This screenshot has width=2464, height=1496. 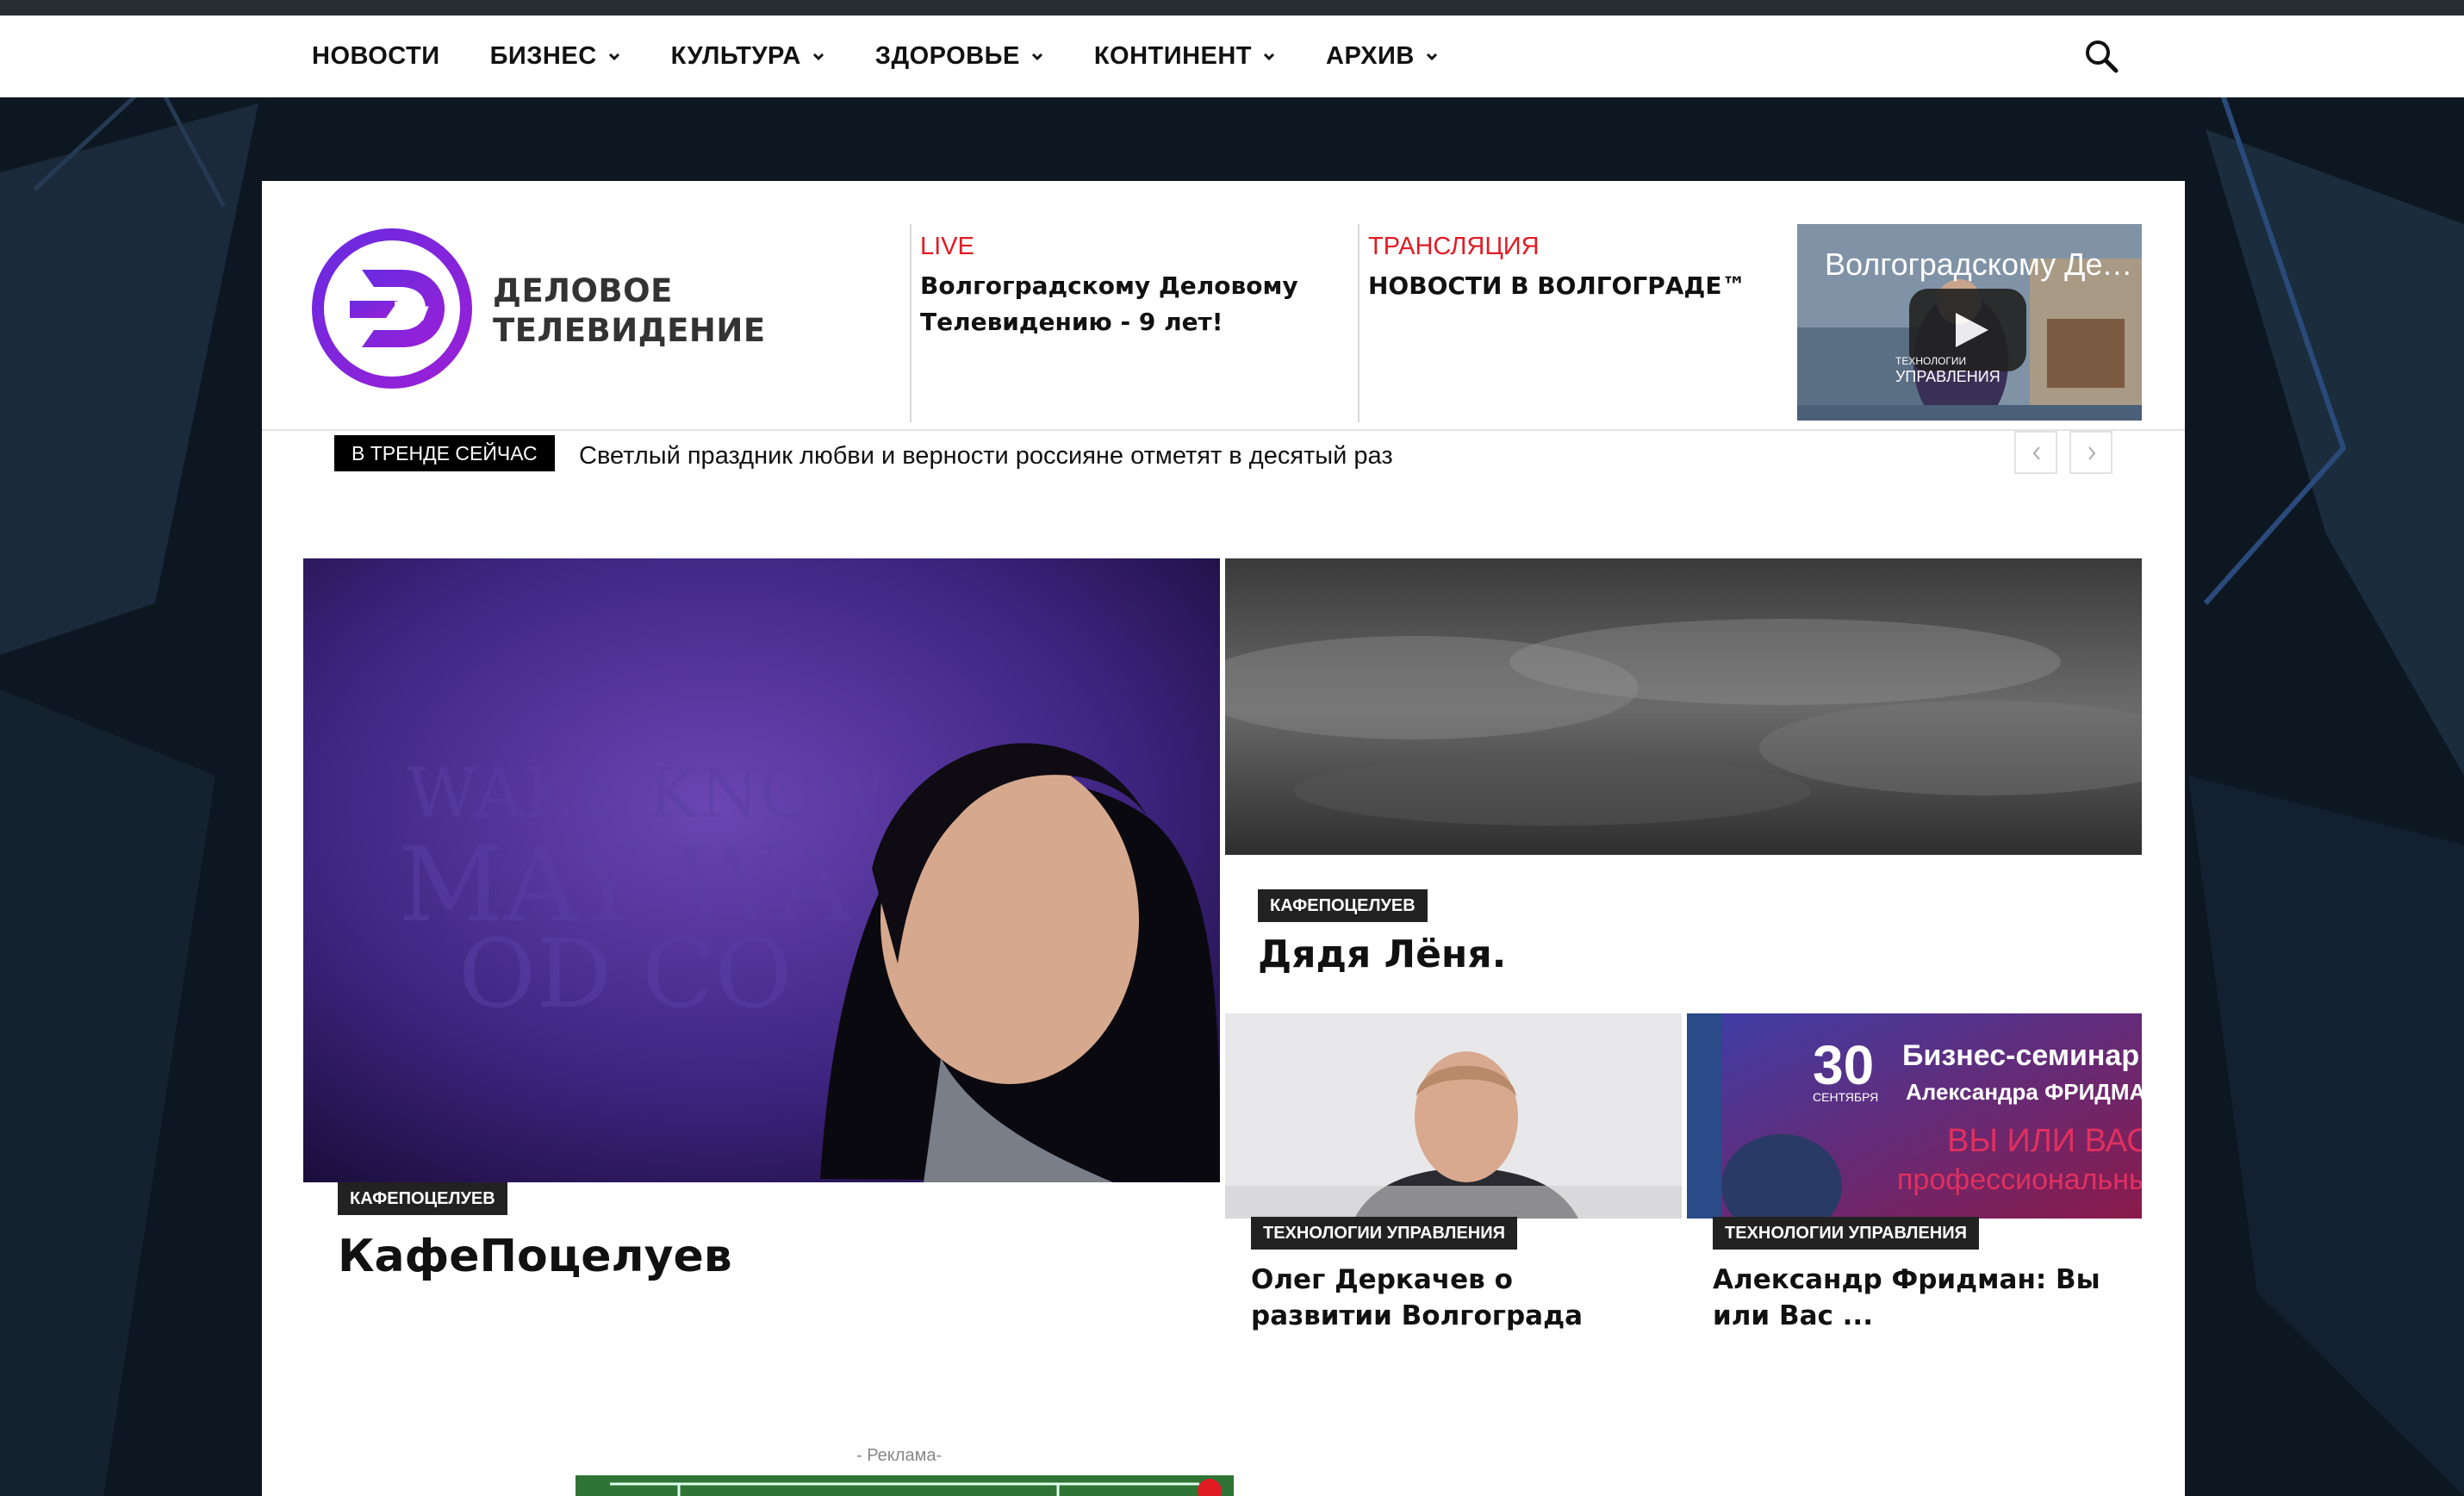 I want to click on browser-top-strip, so click(x=1232, y=8).